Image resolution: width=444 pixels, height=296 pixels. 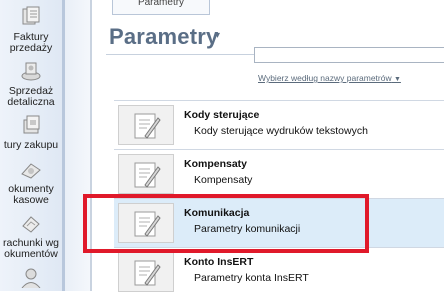 I want to click on highlight-annotation, so click(x=226, y=223).